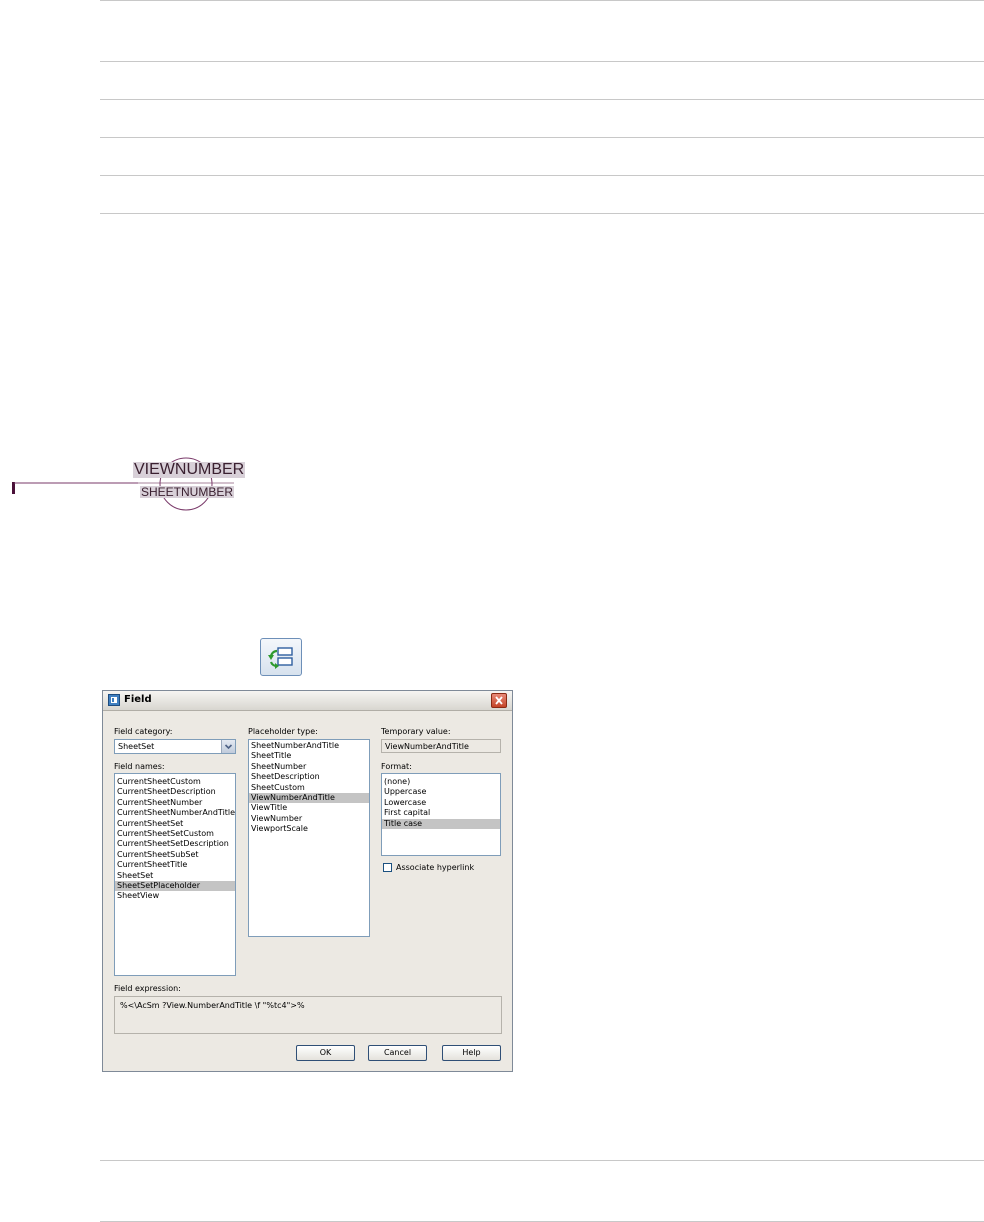 The image size is (984, 1222). Describe the element at coordinates (435, 867) in the screenshot. I see `associate-hyperlink-label: Associate hyperlink` at that location.